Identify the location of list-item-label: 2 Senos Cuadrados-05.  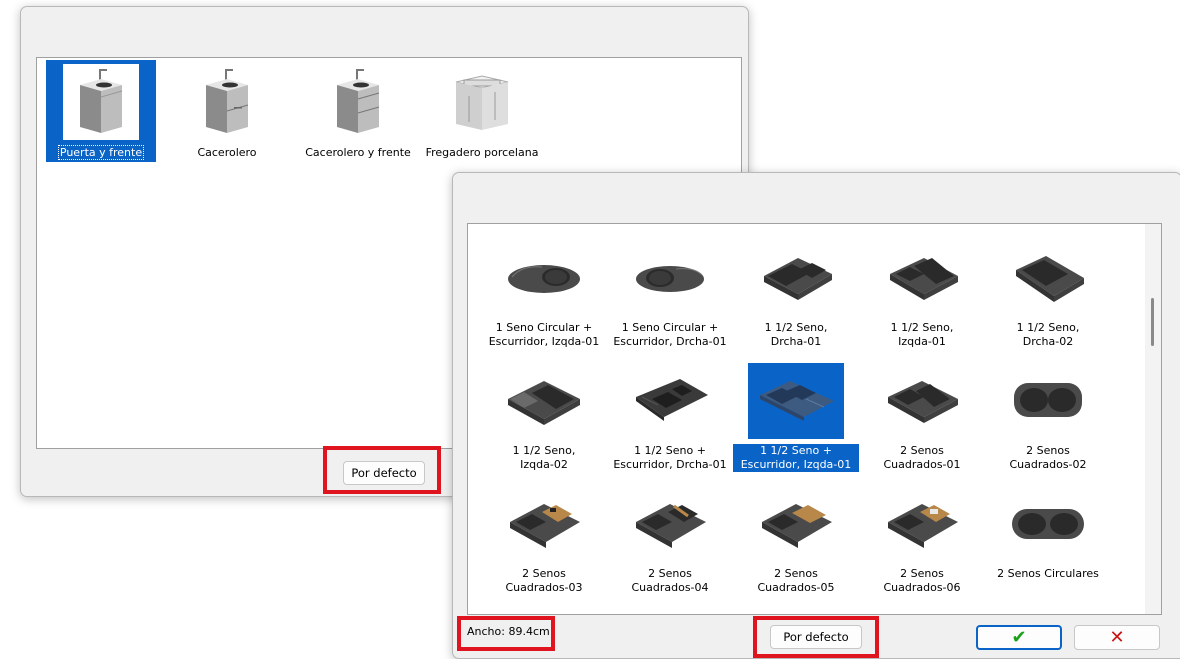
(796, 580).